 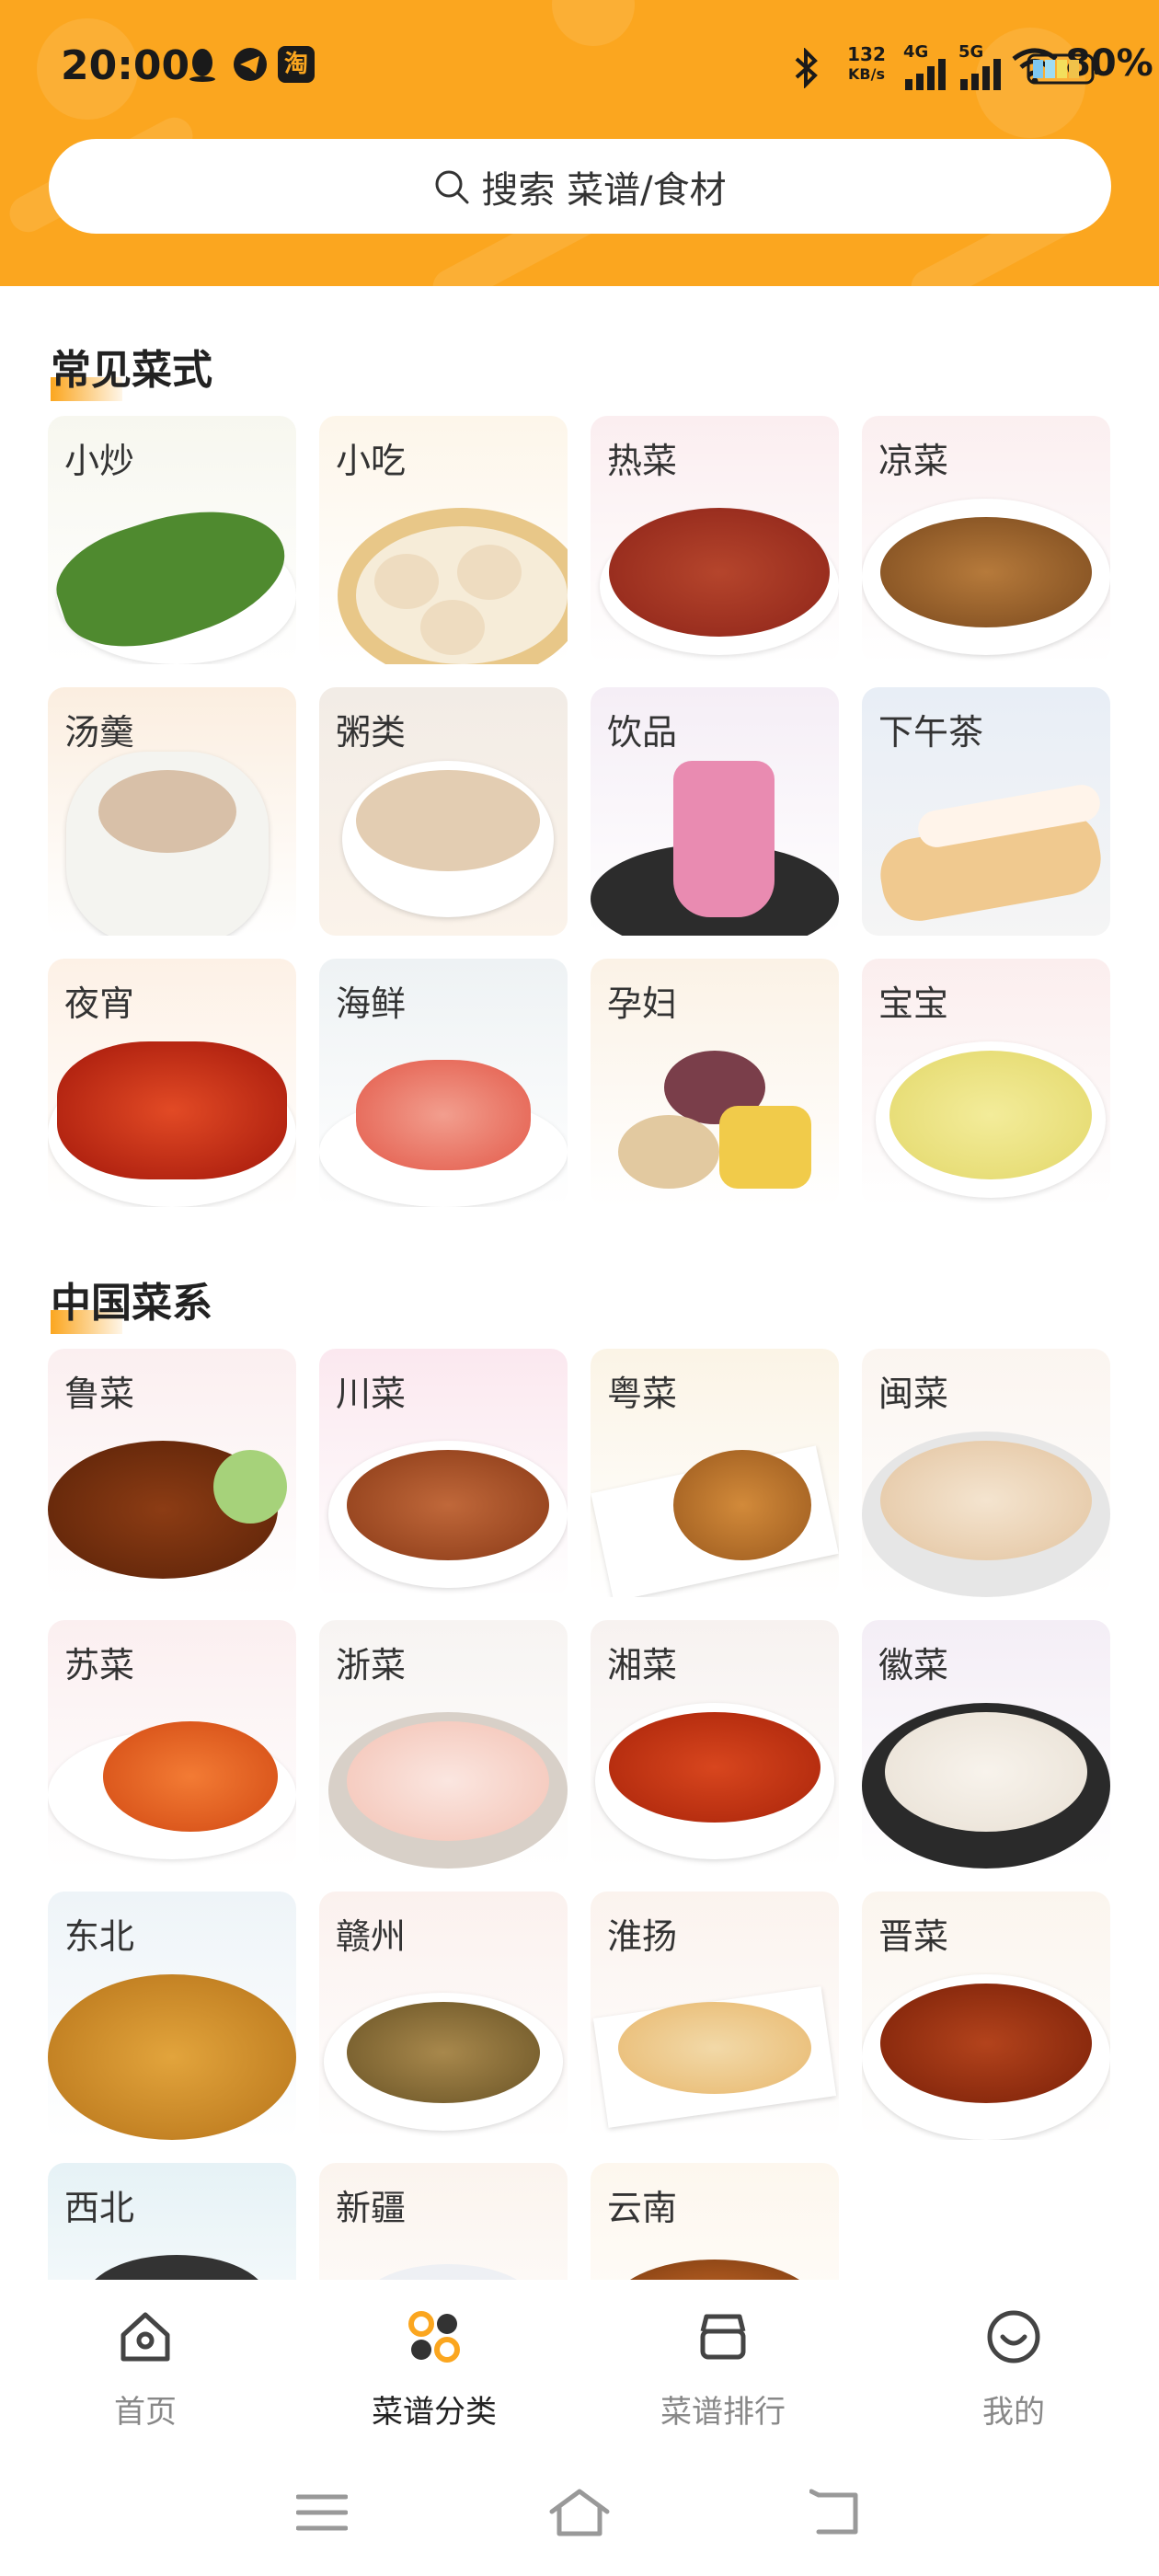 I want to click on signal-4g-icon, so click(x=925, y=74).